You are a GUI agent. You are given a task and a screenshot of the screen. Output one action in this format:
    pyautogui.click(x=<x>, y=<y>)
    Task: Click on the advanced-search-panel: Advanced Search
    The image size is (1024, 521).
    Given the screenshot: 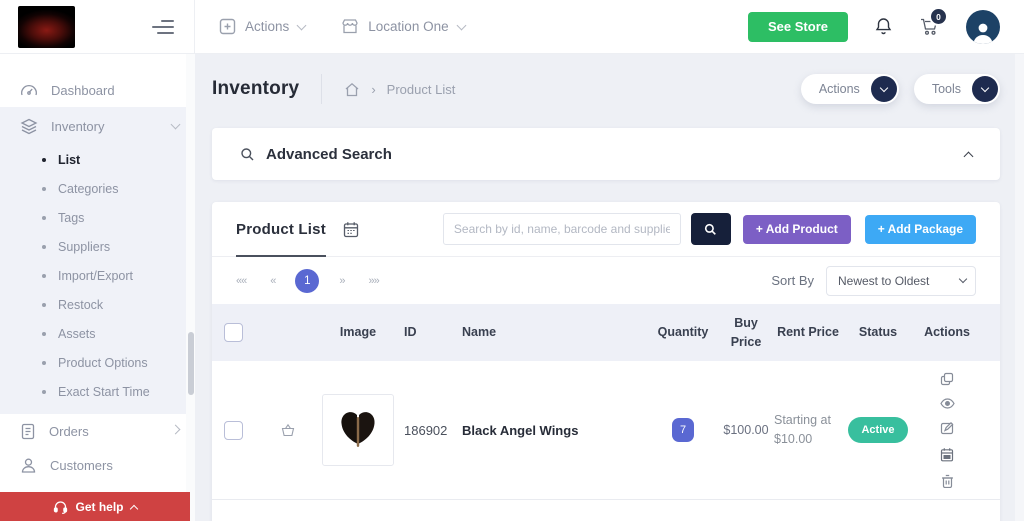 What is the action you would take?
    pyautogui.click(x=606, y=154)
    